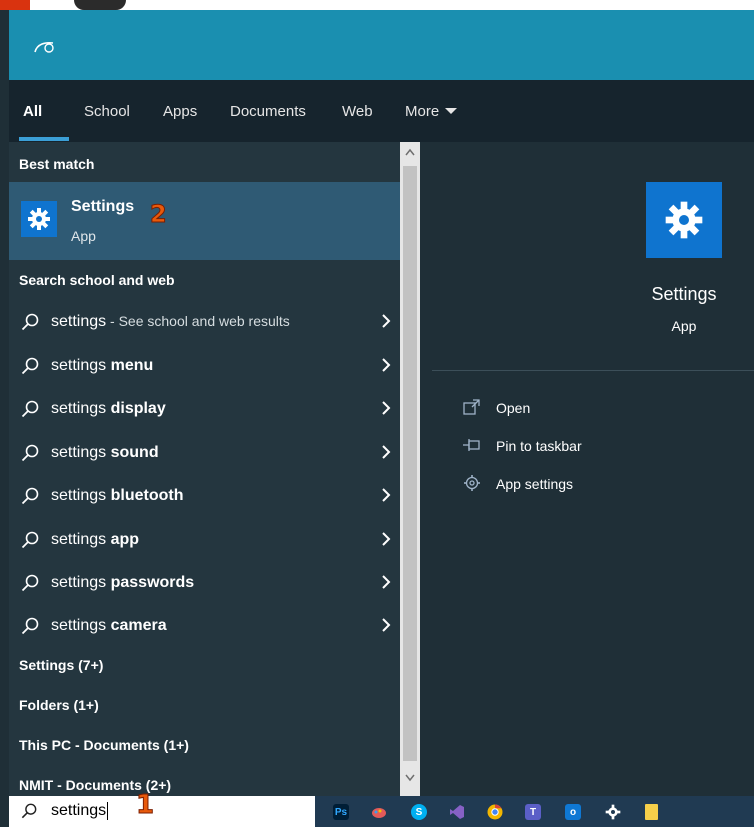  I want to click on query-completion: sound, so click(134, 452).